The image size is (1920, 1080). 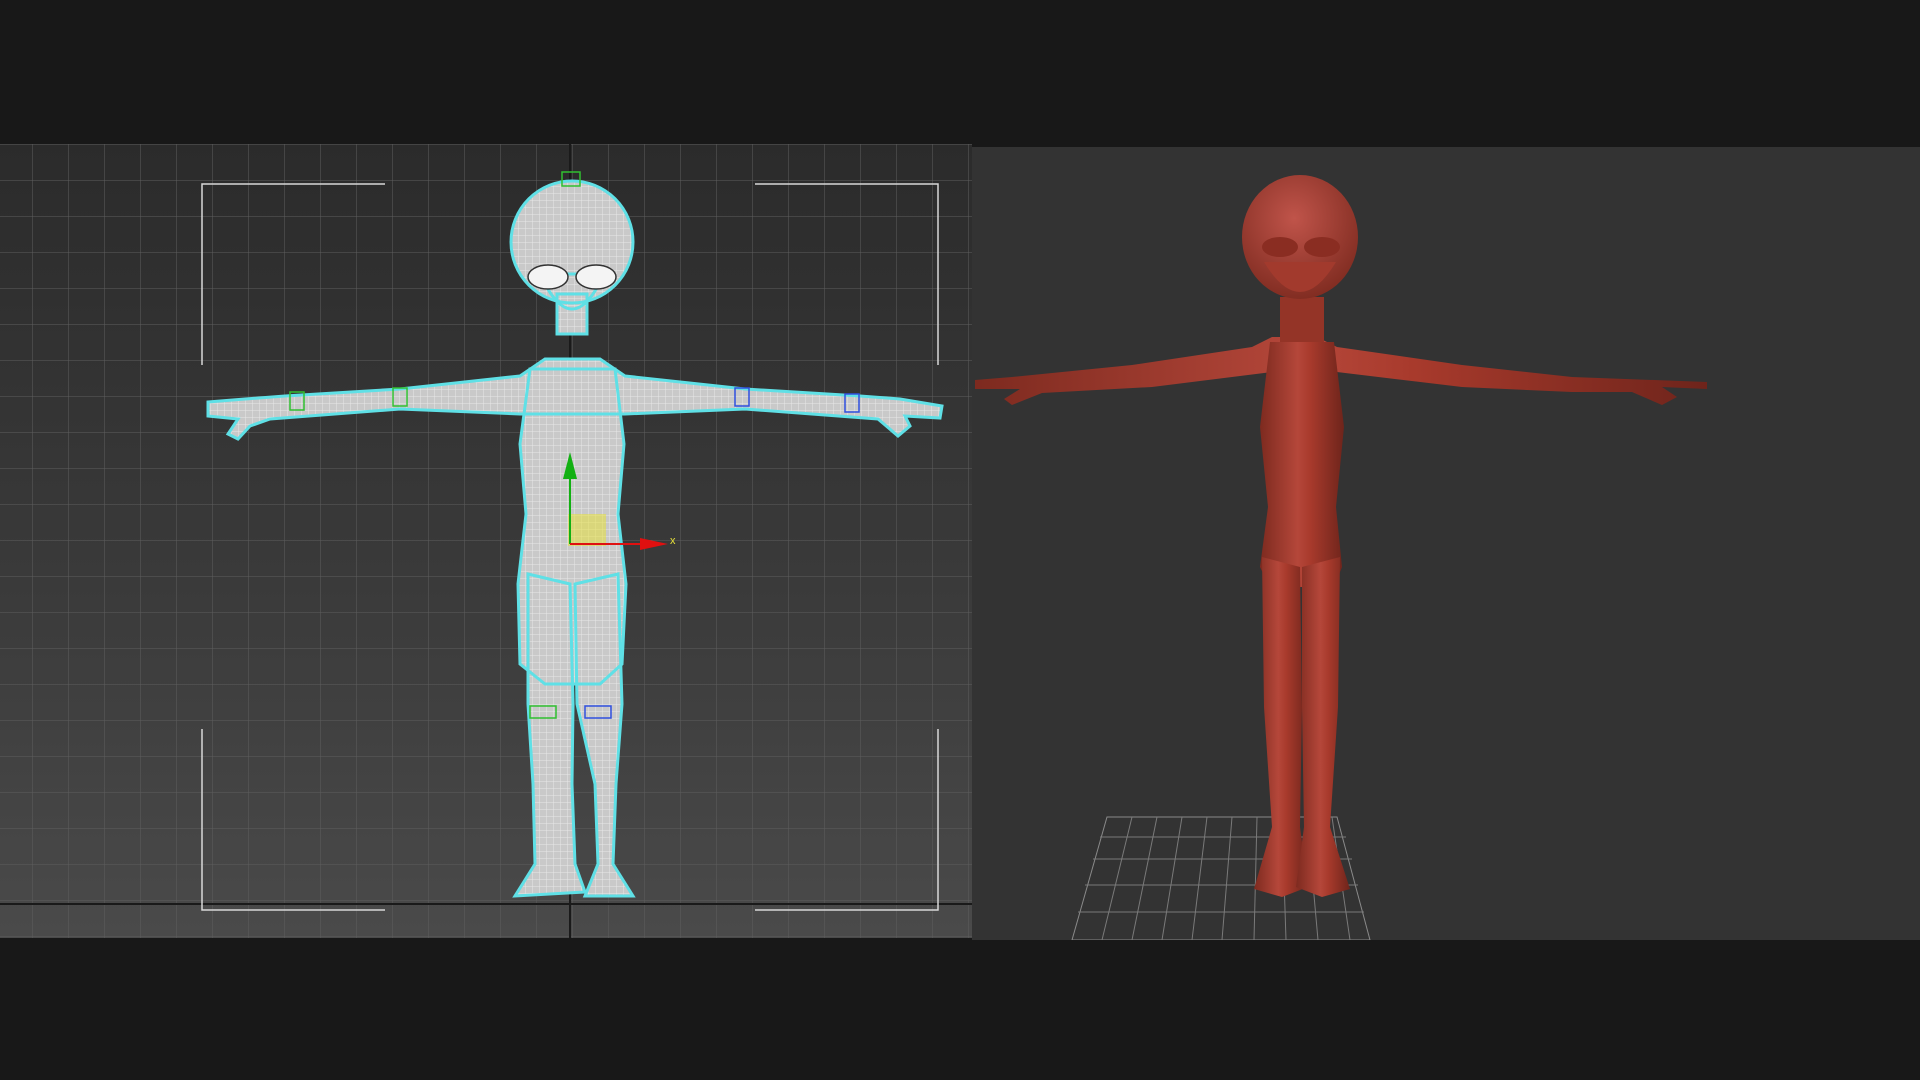 What do you see at coordinates (673, 541) in the screenshot?
I see `gizmo-x-label: x` at bounding box center [673, 541].